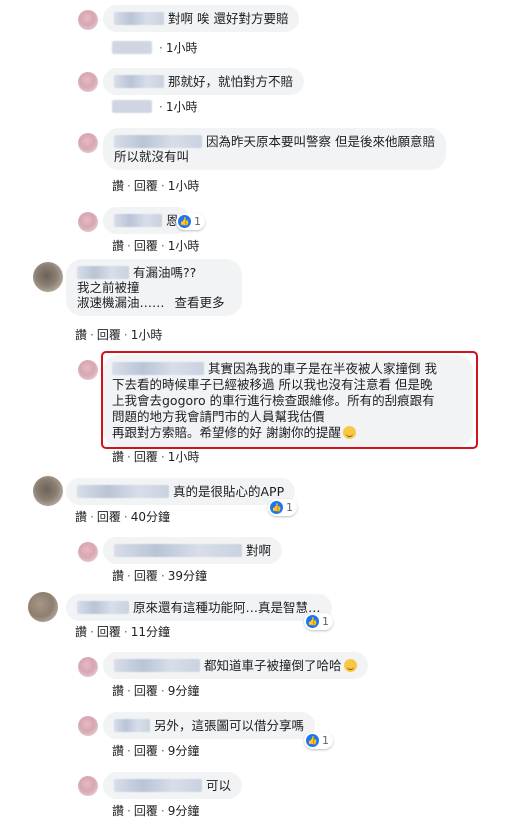 This screenshot has width=523, height=826. What do you see at coordinates (187, 576) in the screenshot?
I see `comment-time: 39分鐘` at bounding box center [187, 576].